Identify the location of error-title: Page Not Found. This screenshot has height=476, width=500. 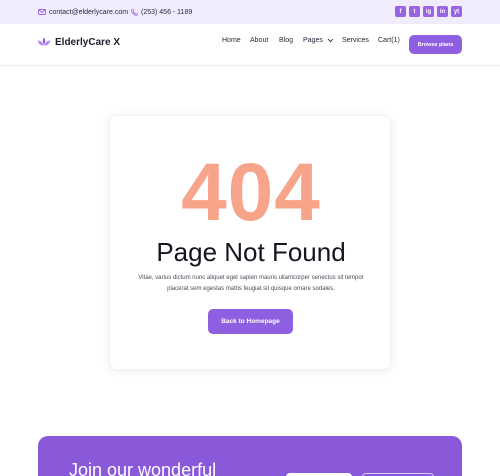
(251, 252).